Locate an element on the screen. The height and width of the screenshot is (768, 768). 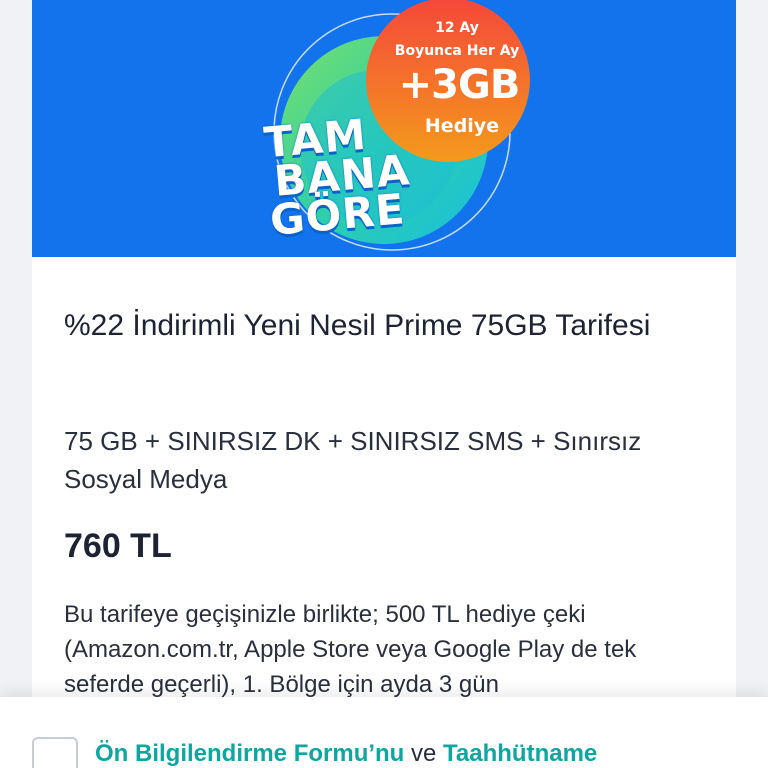
consent-text: Ön Bilgilendirme Formu’nu ve Taahhütname is located at coordinates (346, 754).